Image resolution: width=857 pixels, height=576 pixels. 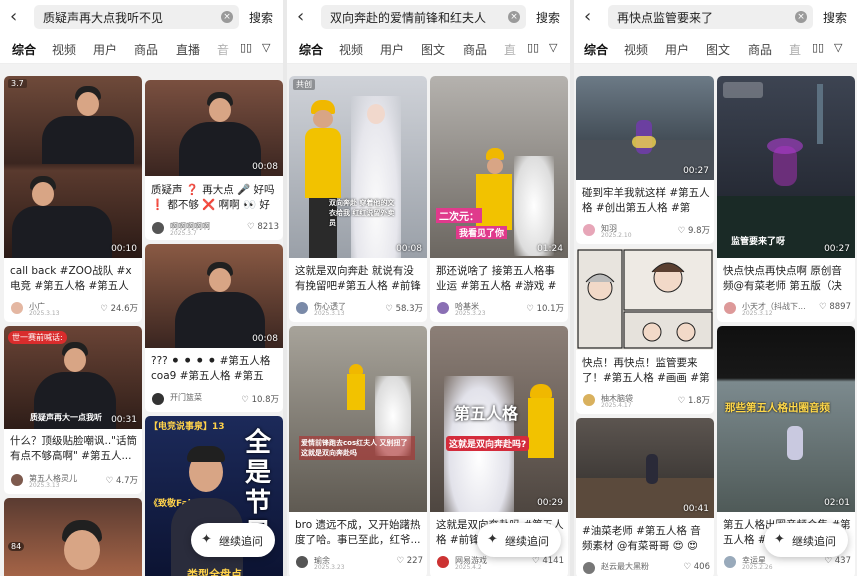 I want to click on comic-illustration, so click(x=645, y=299).